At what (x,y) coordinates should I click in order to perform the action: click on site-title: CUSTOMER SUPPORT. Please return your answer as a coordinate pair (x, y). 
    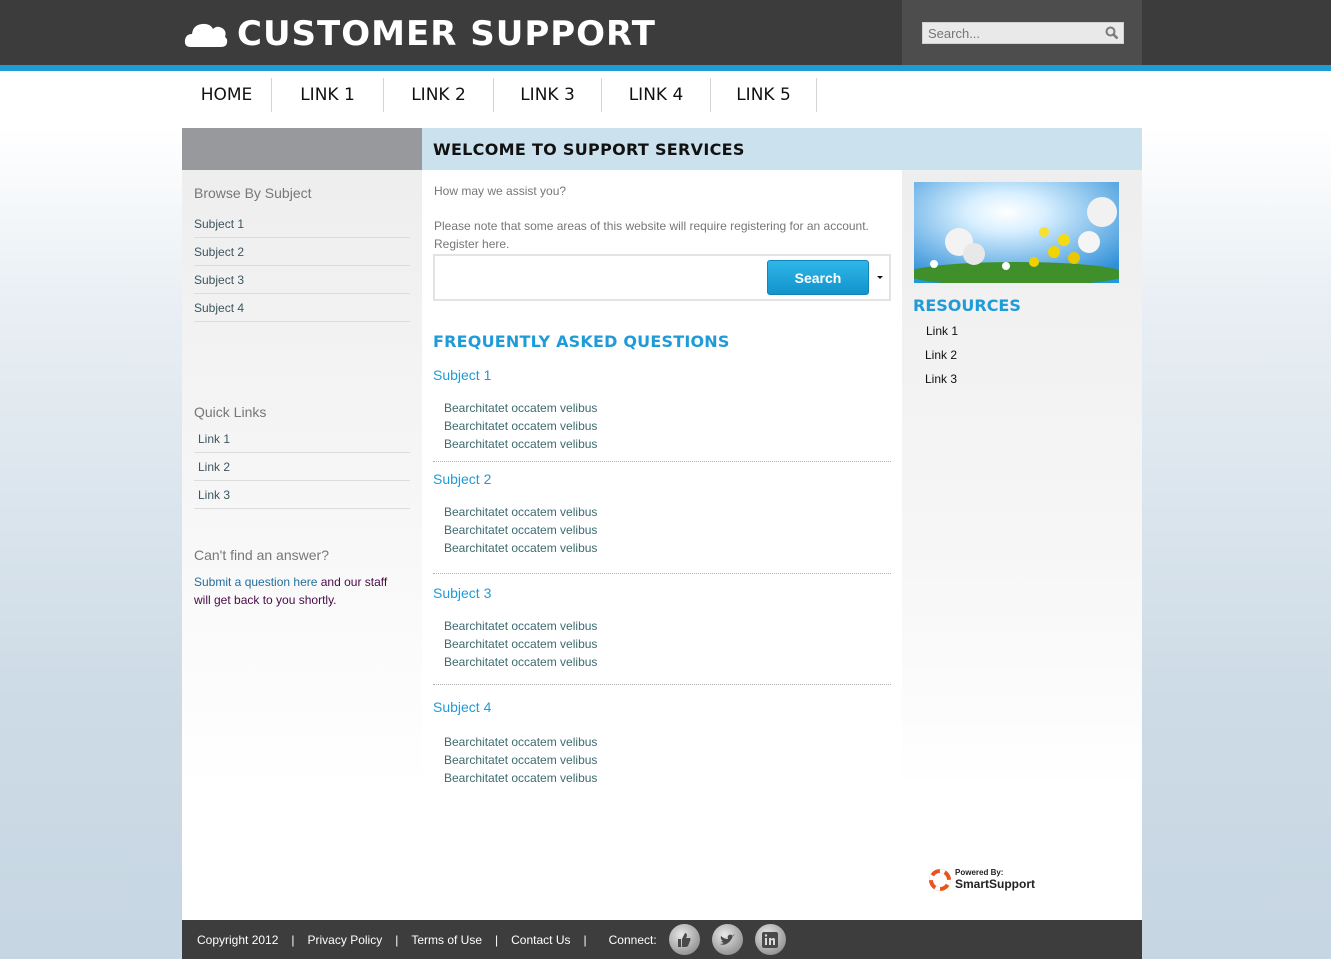
    Looking at the image, I should click on (446, 34).